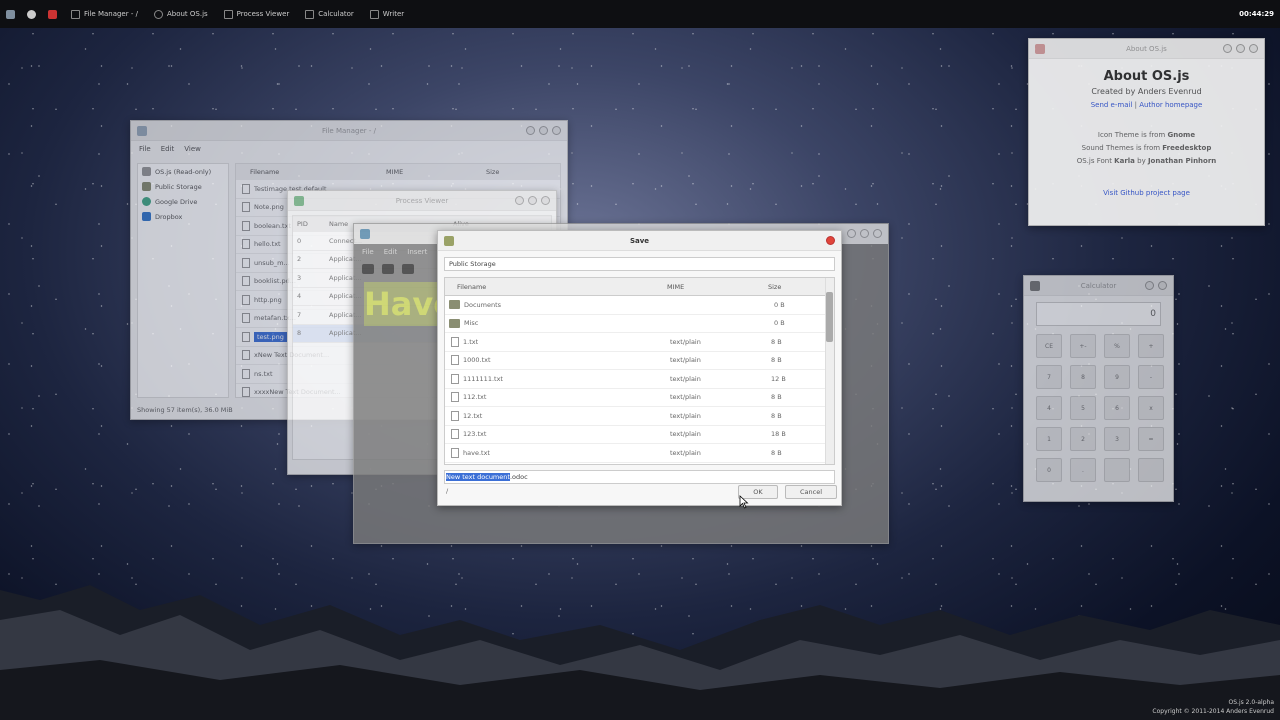  I want to click on task-label: Process Viewer, so click(263, 14).